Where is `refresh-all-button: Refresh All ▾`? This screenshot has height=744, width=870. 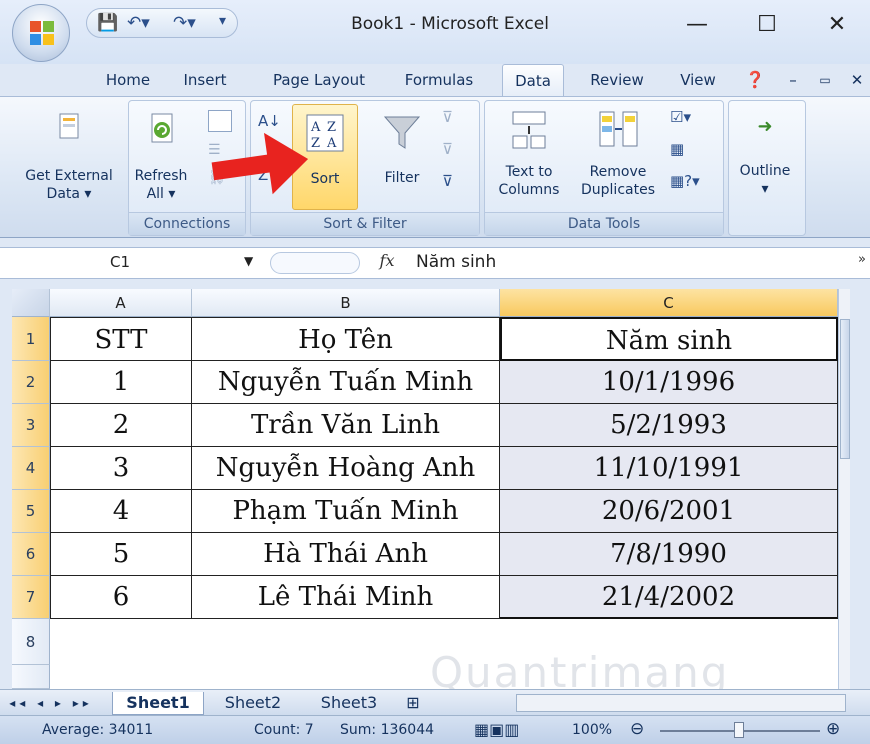 refresh-all-button: Refresh All ▾ is located at coordinates (161, 156).